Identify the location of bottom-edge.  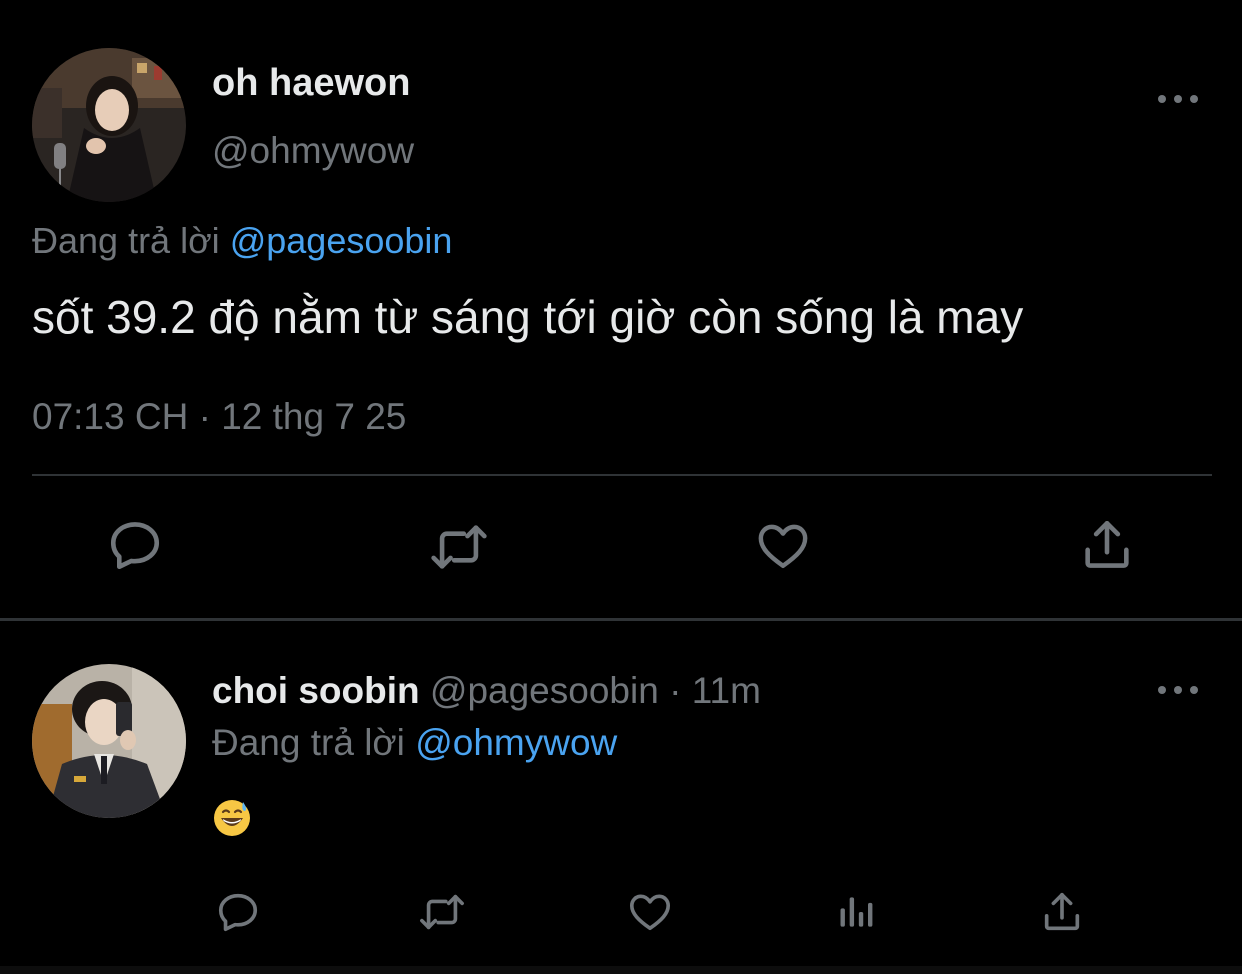
(621, 970).